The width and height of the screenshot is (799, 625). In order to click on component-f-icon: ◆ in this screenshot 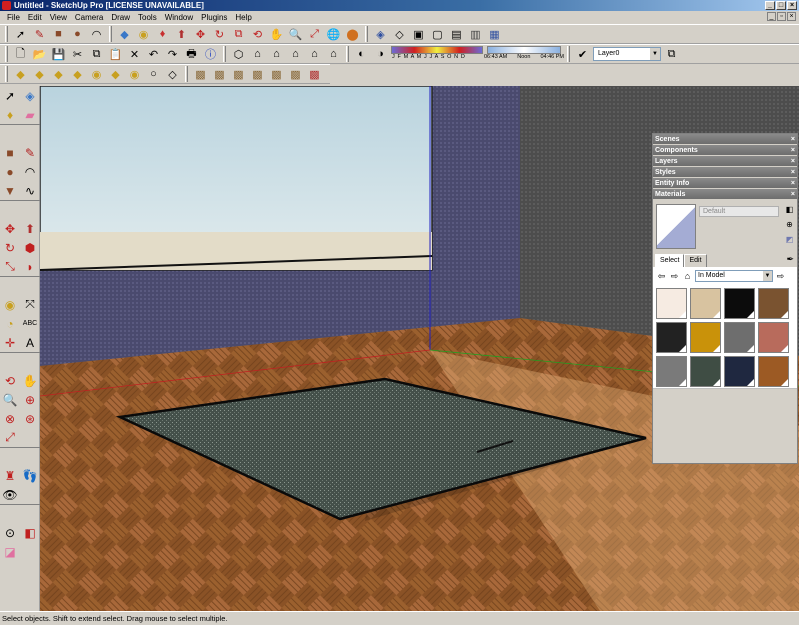, I will do `click(115, 74)`.